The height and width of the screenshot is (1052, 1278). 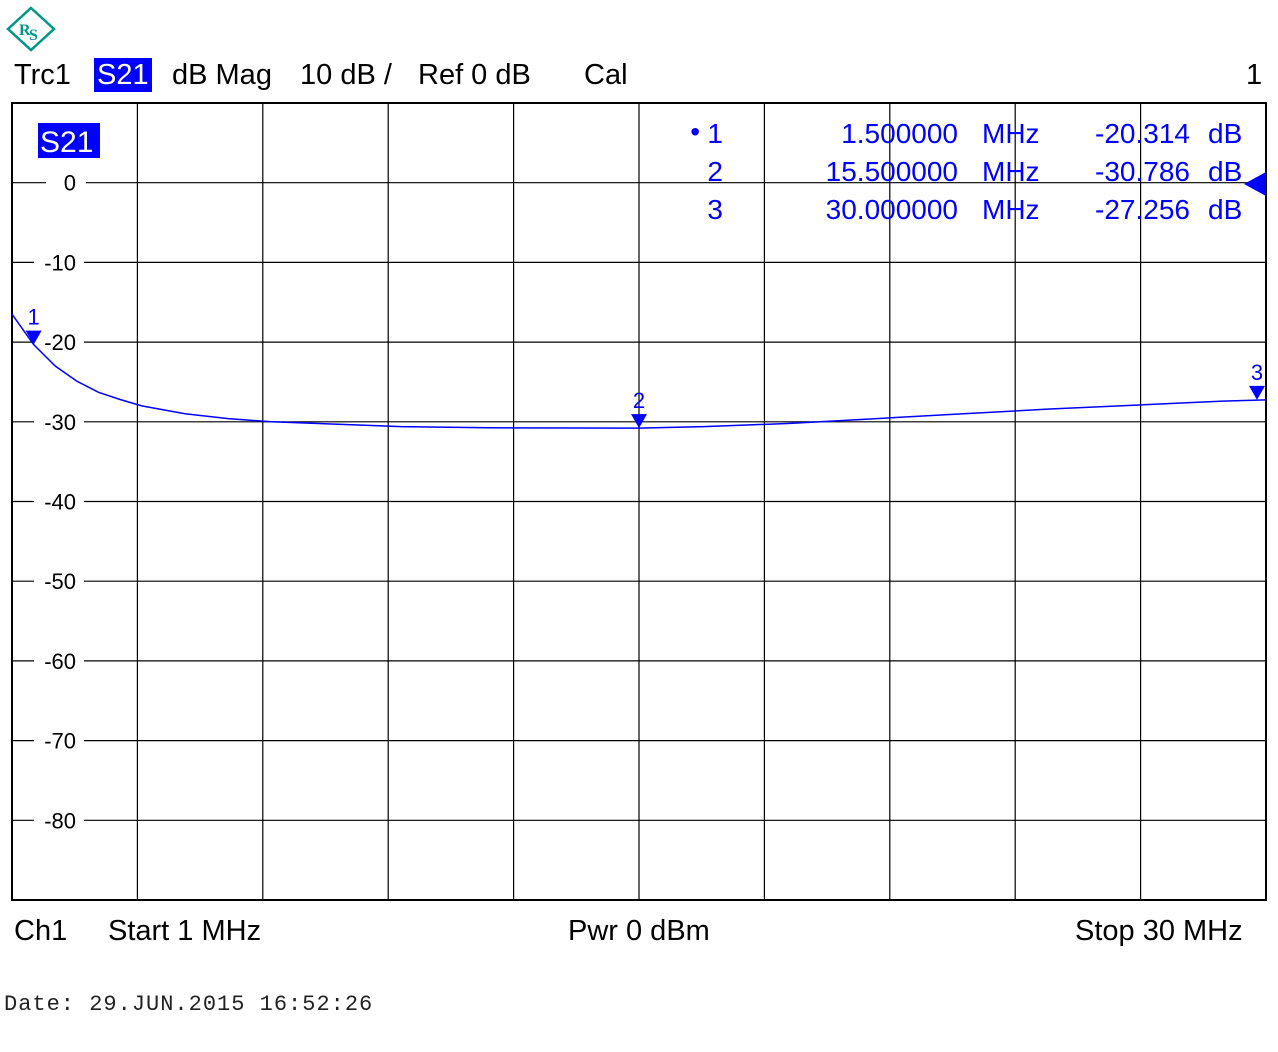 I want to click on y-tick-label: -70, so click(x=60, y=741).